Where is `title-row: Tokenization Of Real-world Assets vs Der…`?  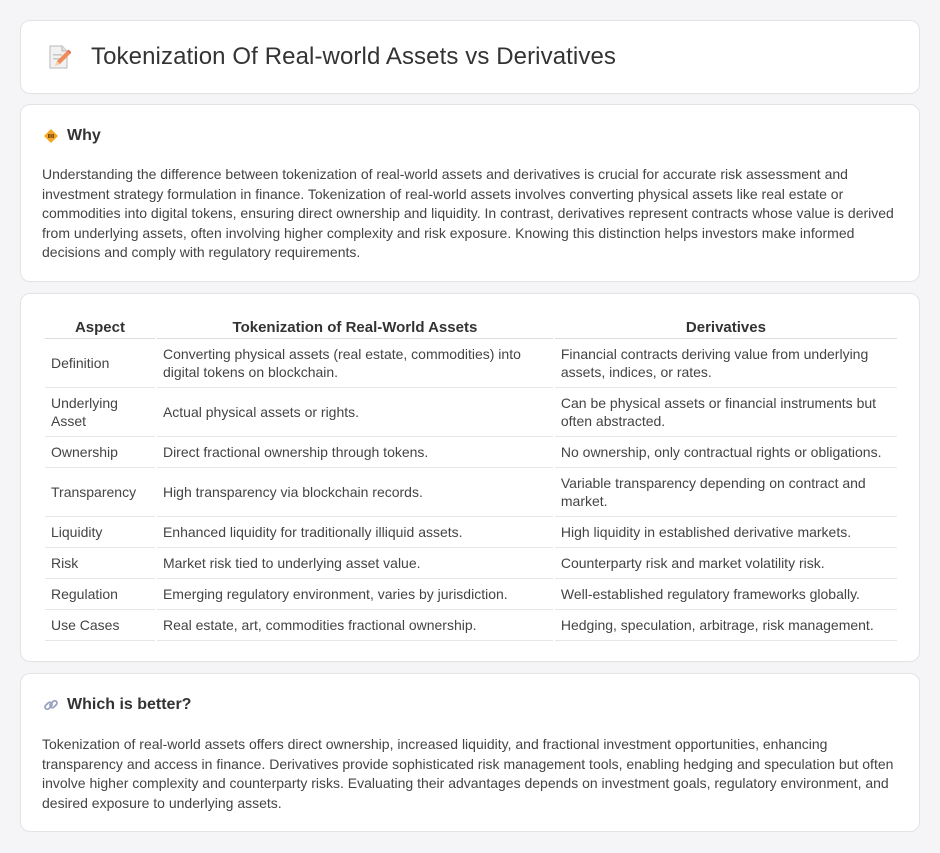 title-row: Tokenization Of Real-world Assets vs Der… is located at coordinates (331, 57).